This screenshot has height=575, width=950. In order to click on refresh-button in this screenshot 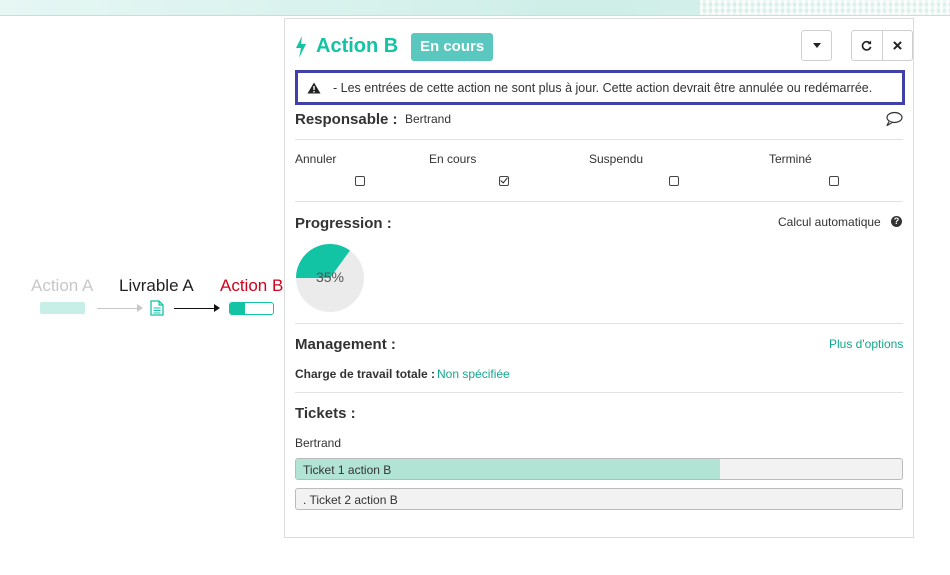, I will do `click(867, 45)`.